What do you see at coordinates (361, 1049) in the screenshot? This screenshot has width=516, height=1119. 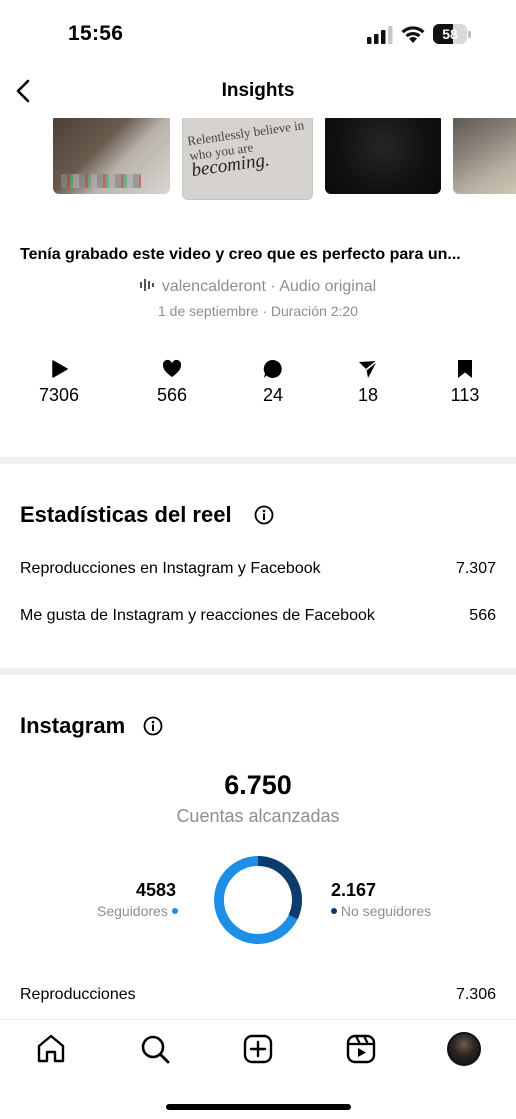 I see `reels-icon` at bounding box center [361, 1049].